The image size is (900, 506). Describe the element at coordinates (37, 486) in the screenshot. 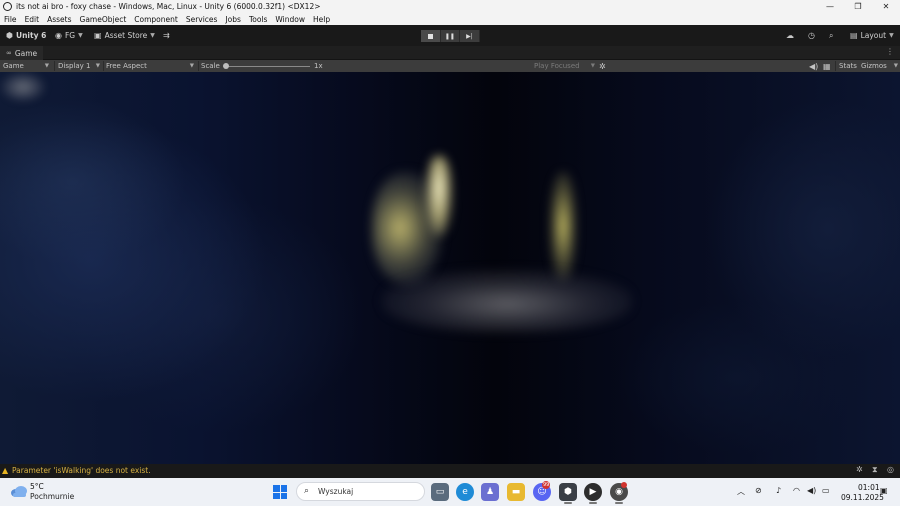

I see `weather-temperature: 5°C` at that location.